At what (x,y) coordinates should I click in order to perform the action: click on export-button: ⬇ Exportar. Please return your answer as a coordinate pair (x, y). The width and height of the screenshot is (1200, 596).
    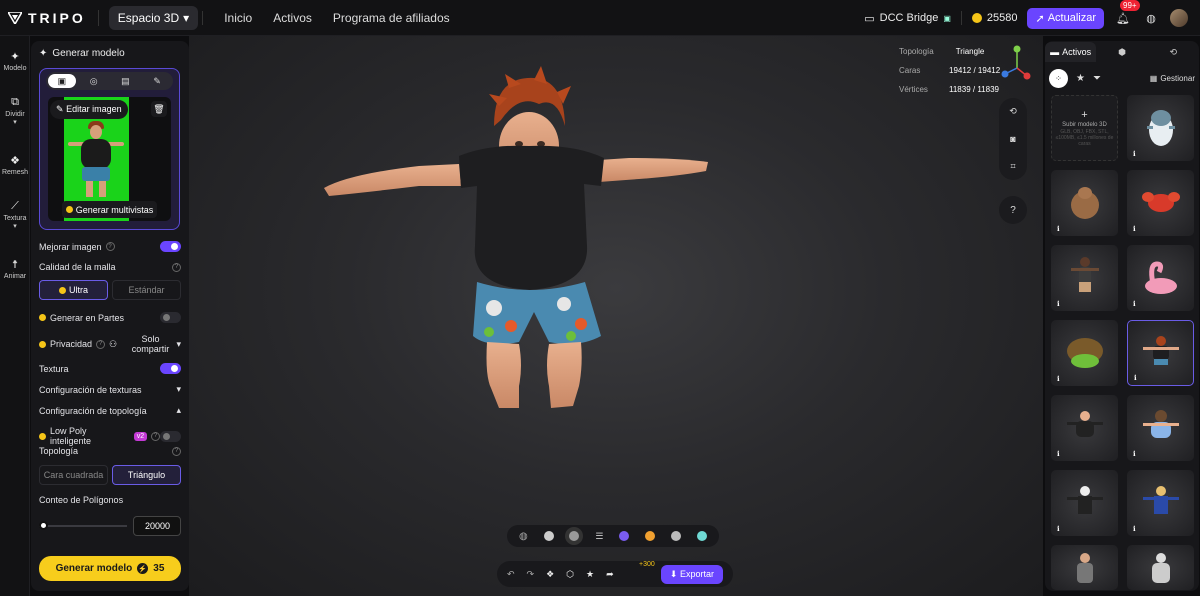
    Looking at the image, I should click on (691, 574).